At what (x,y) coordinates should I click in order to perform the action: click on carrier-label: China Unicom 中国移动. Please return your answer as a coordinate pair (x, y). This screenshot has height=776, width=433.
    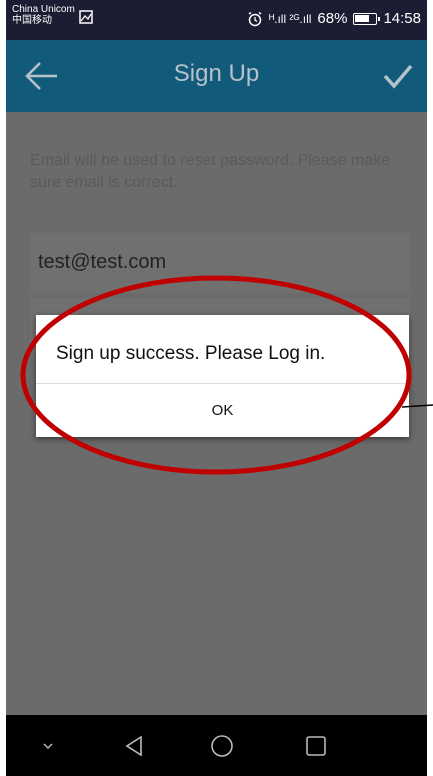
    Looking at the image, I should click on (43, 15).